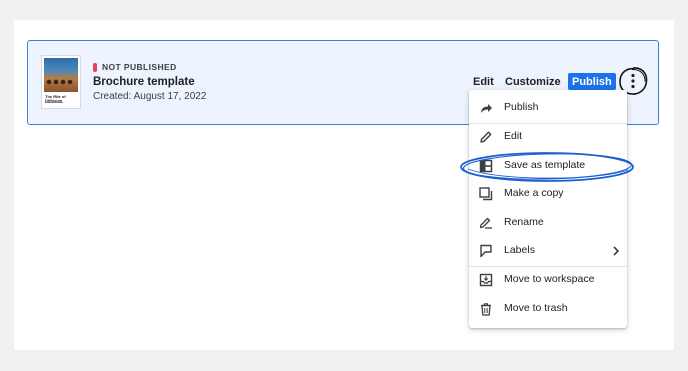 Image resolution: width=688 pixels, height=371 pixels. What do you see at coordinates (54, 102) in the screenshot?
I see `thumbnail-text-line` at bounding box center [54, 102].